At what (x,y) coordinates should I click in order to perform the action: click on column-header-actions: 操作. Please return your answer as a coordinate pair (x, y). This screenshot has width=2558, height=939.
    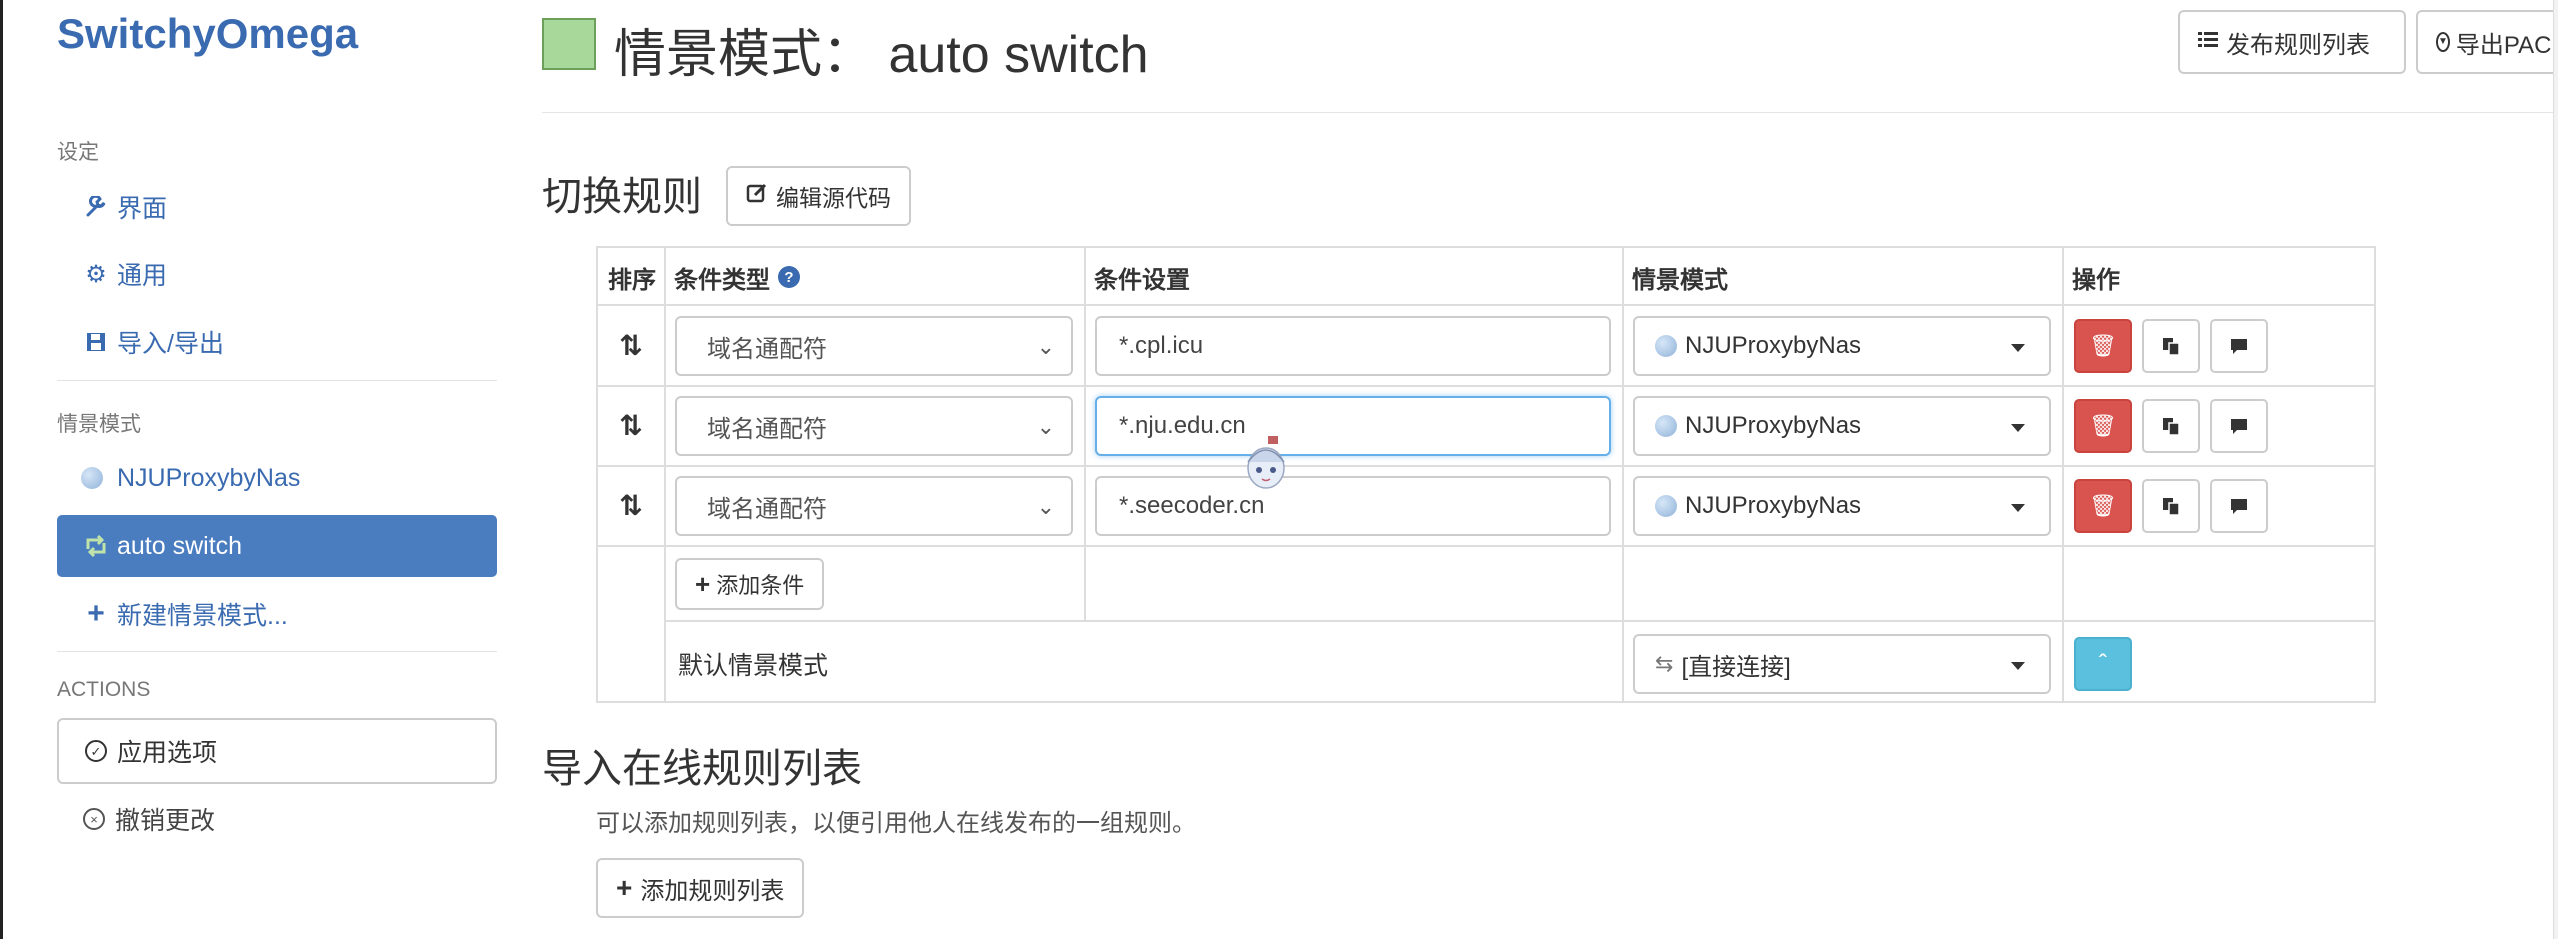
    Looking at the image, I should click on (2096, 280).